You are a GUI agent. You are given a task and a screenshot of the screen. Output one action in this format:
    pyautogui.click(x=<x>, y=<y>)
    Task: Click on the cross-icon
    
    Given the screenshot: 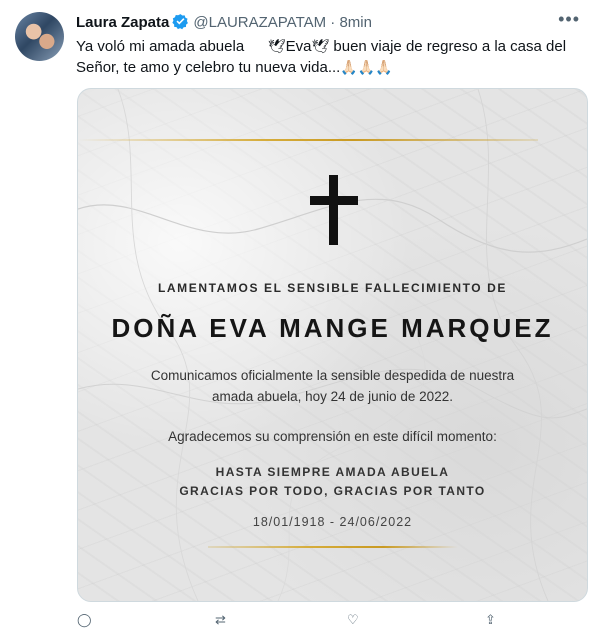 What is the action you would take?
    pyautogui.click(x=334, y=210)
    